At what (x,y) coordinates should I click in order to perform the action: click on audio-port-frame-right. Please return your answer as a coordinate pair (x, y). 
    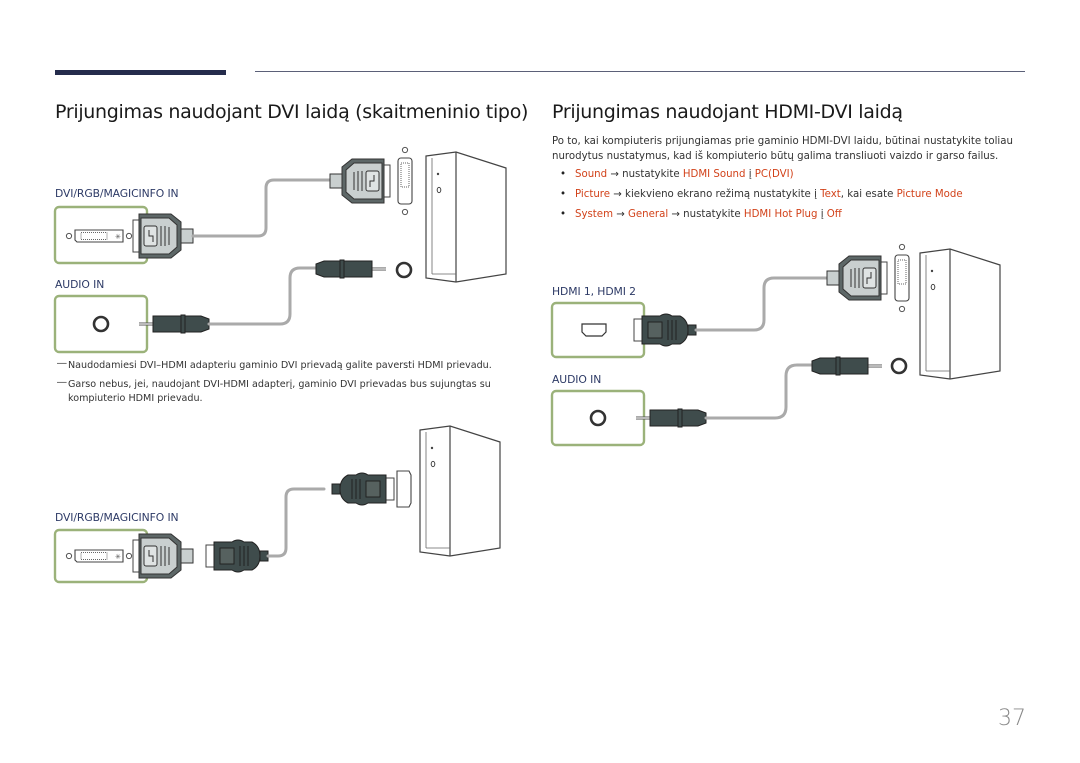
    Looking at the image, I should click on (598, 418).